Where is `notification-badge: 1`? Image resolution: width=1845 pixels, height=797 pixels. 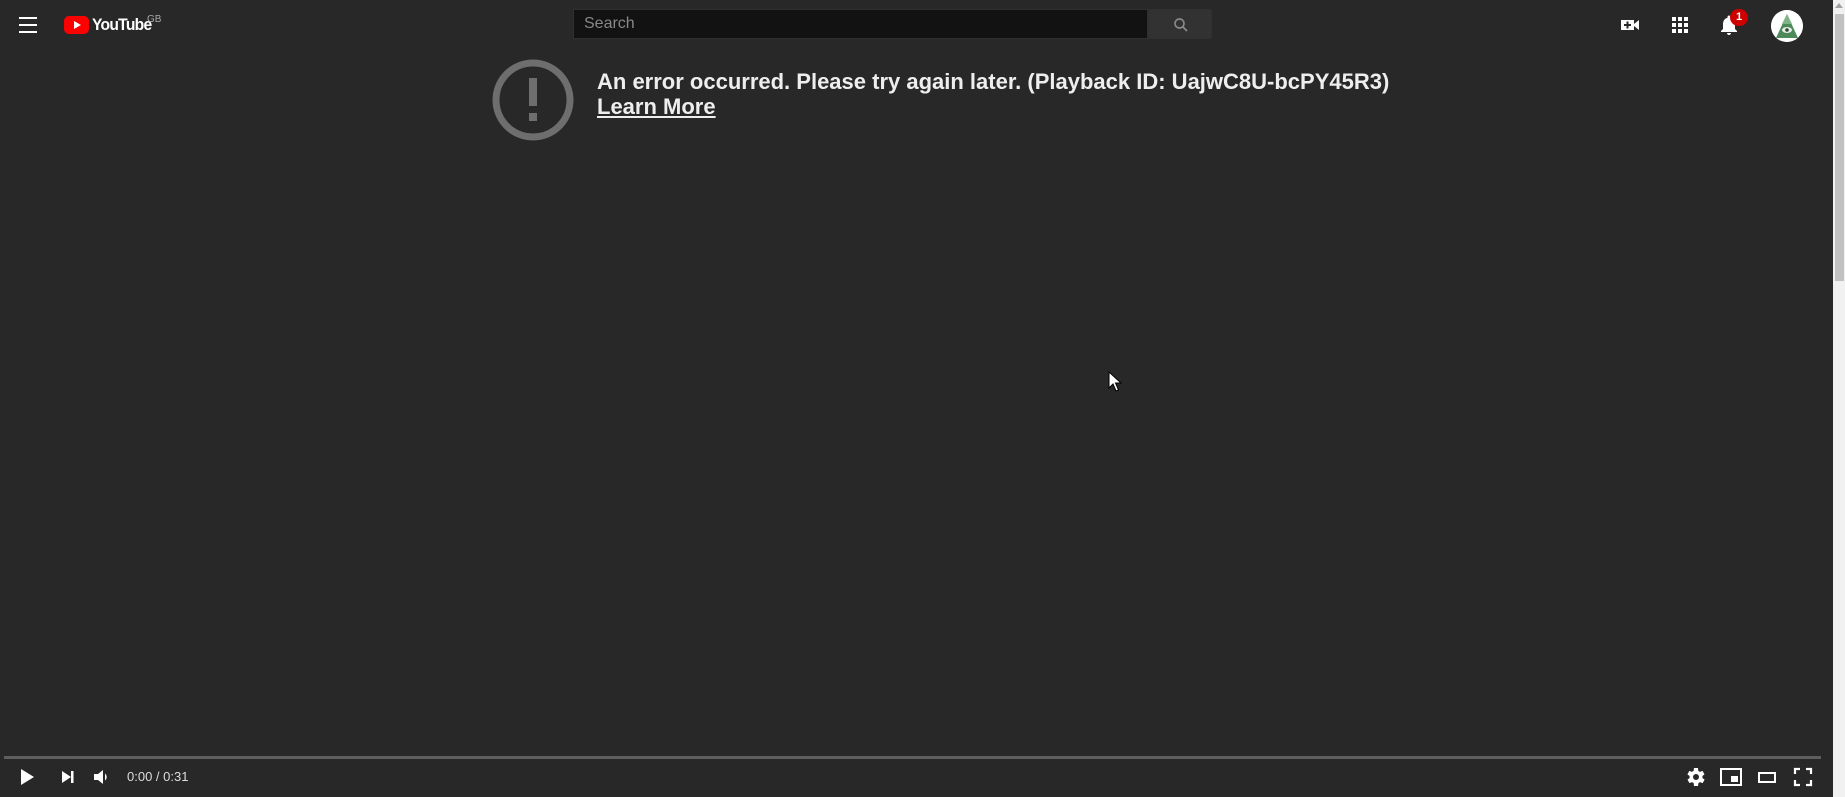
notification-badge: 1 is located at coordinates (1739, 17).